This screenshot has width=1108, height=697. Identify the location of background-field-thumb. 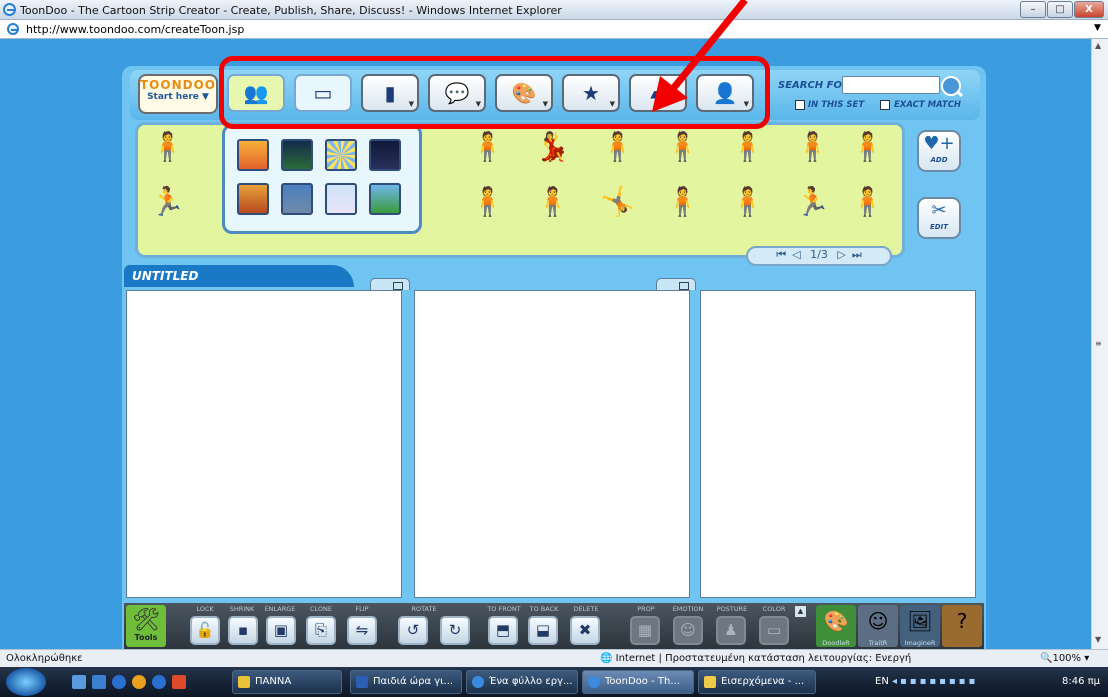
(385, 199).